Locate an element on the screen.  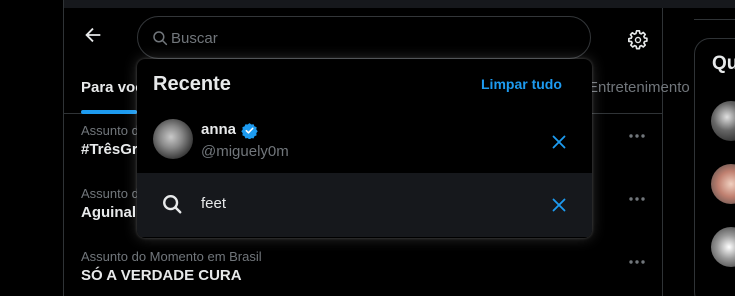
back-arrow-icon is located at coordinates (93, 35).